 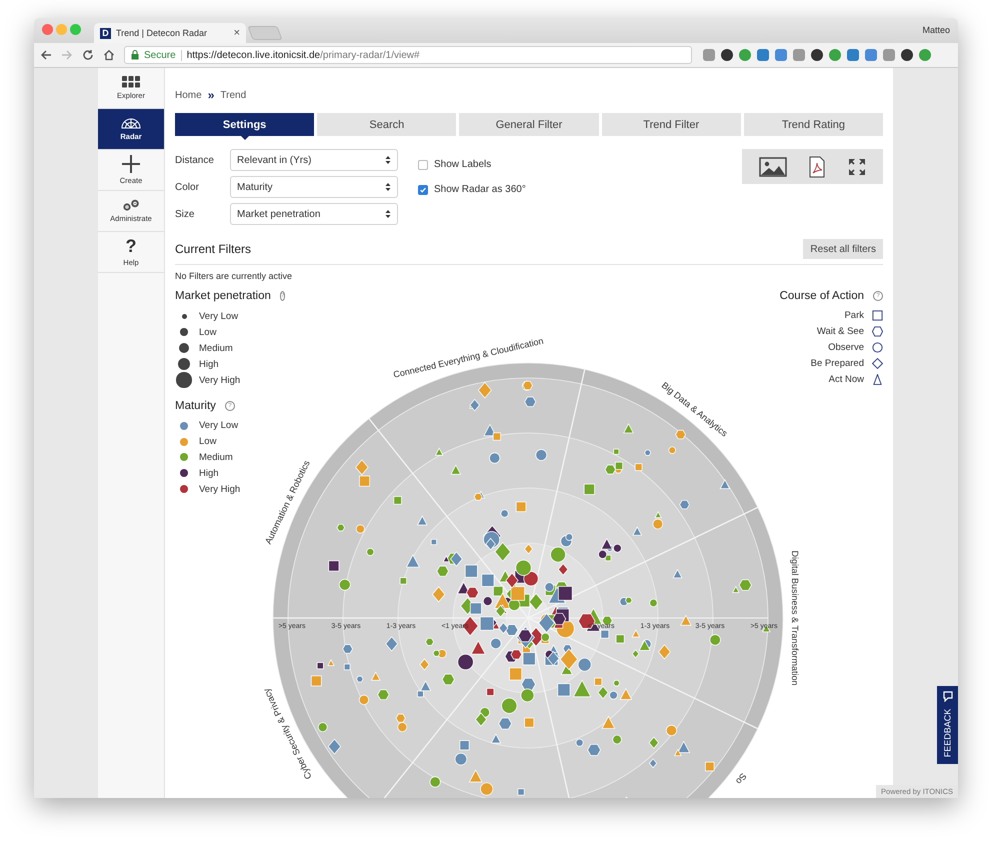 What do you see at coordinates (386, 124) in the screenshot?
I see `tab: Search` at bounding box center [386, 124].